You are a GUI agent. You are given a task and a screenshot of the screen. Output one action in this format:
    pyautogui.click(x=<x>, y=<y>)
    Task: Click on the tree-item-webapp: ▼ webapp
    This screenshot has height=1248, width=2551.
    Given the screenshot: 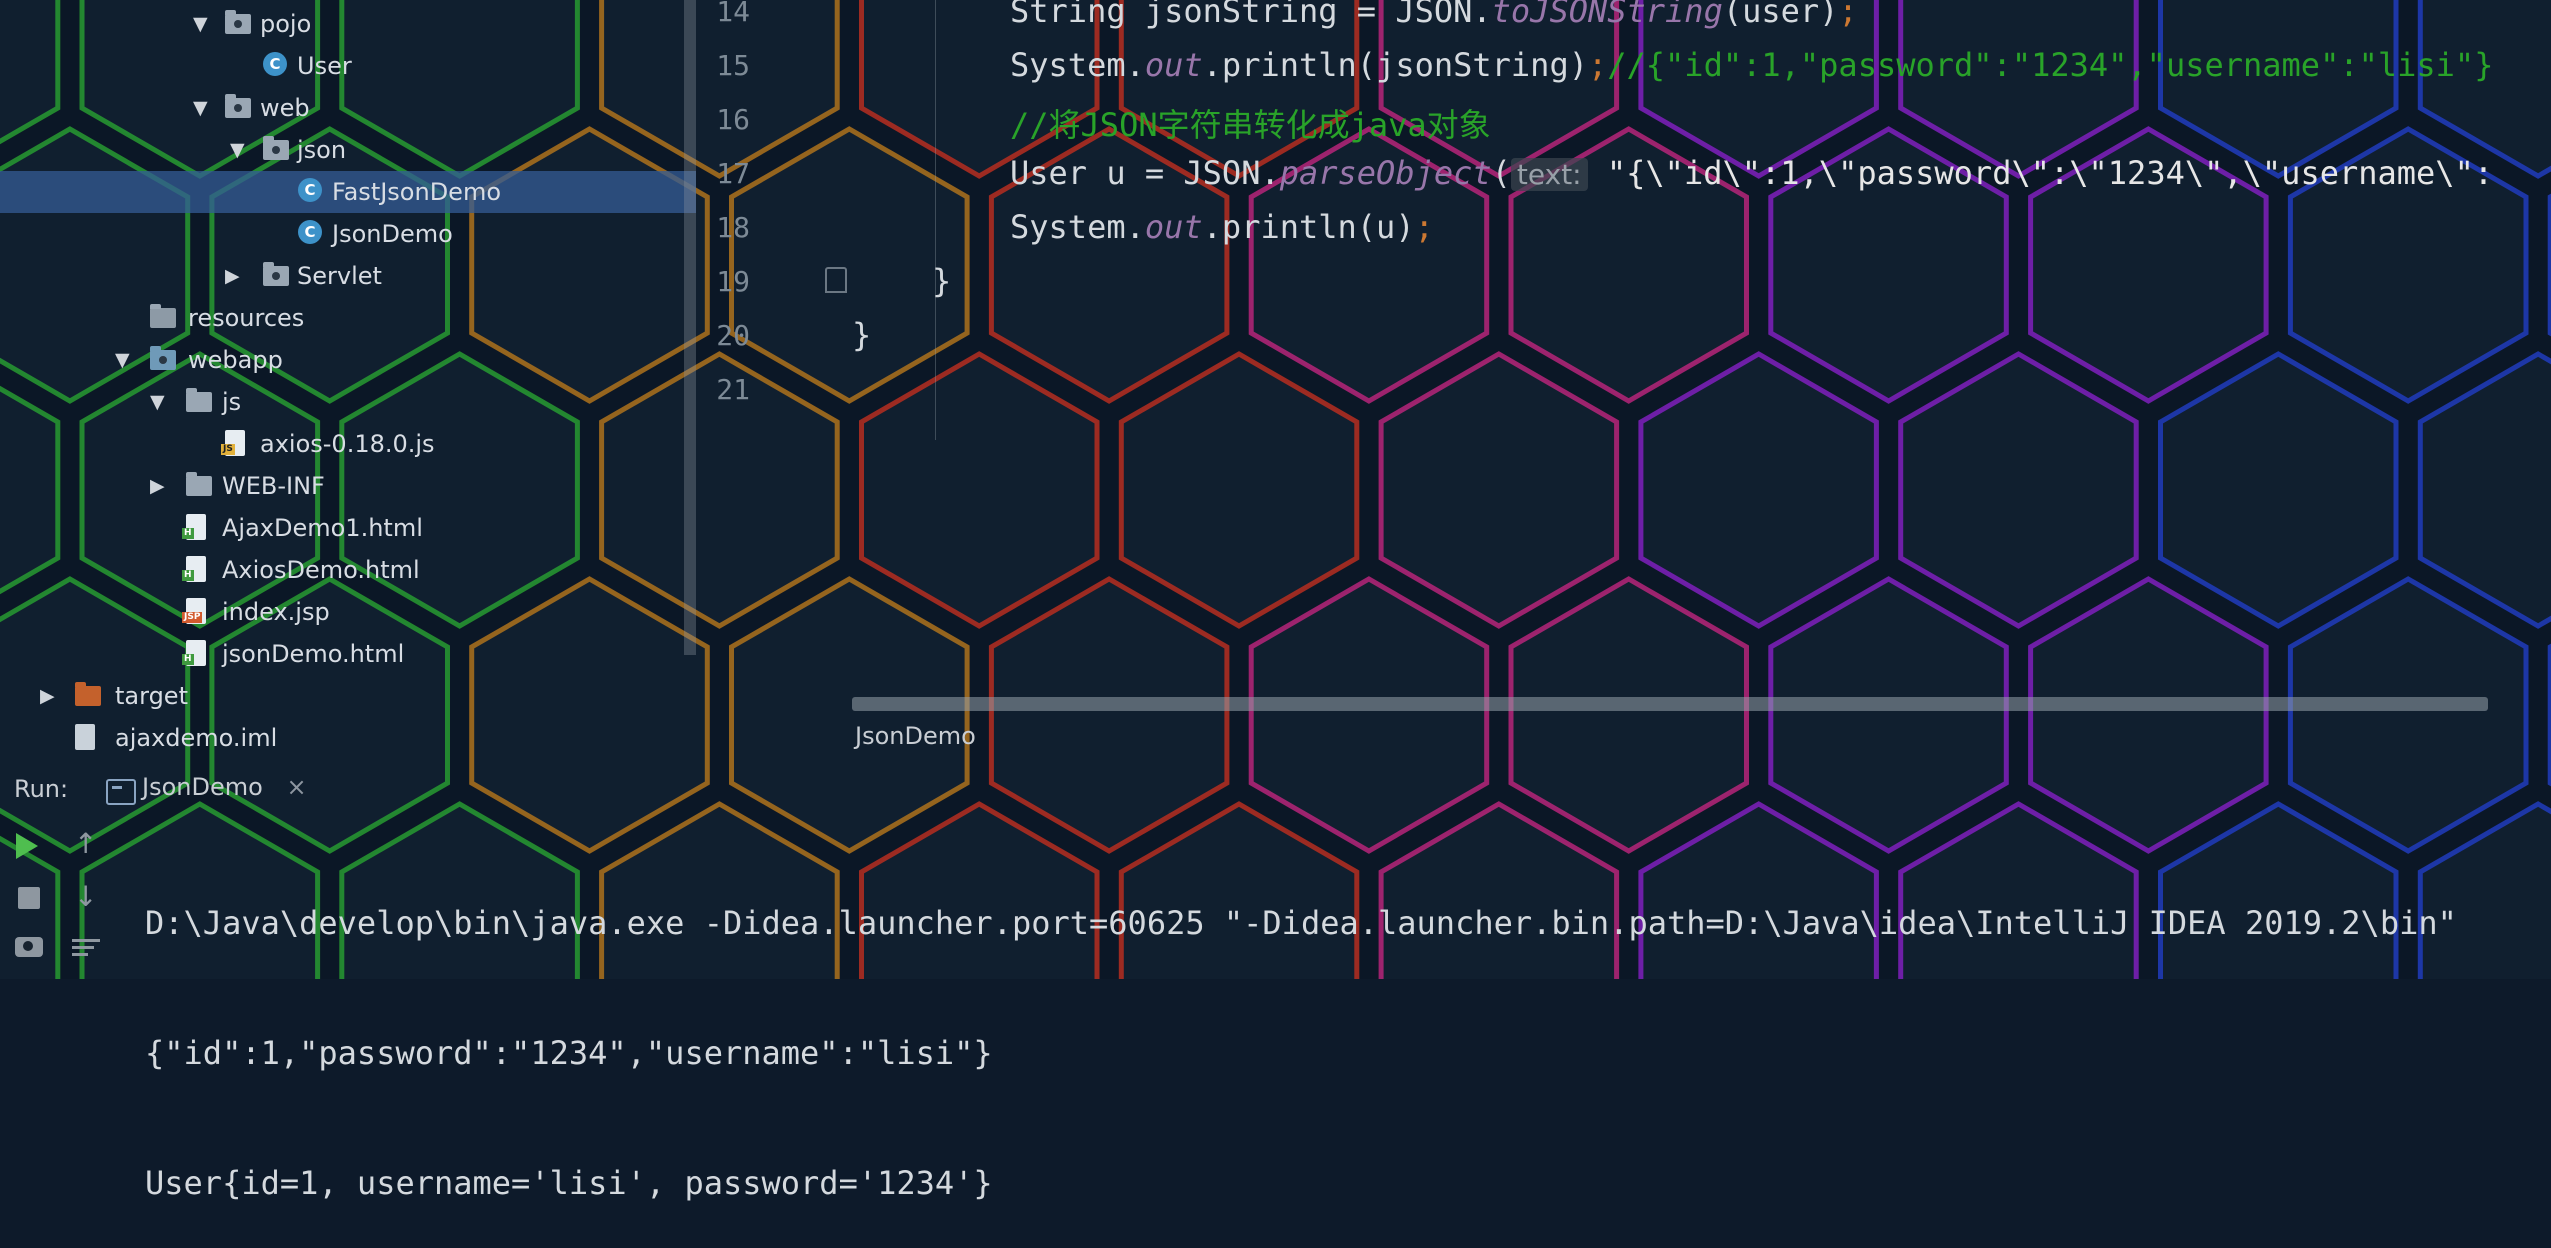 What is the action you would take?
    pyautogui.click(x=348, y=360)
    